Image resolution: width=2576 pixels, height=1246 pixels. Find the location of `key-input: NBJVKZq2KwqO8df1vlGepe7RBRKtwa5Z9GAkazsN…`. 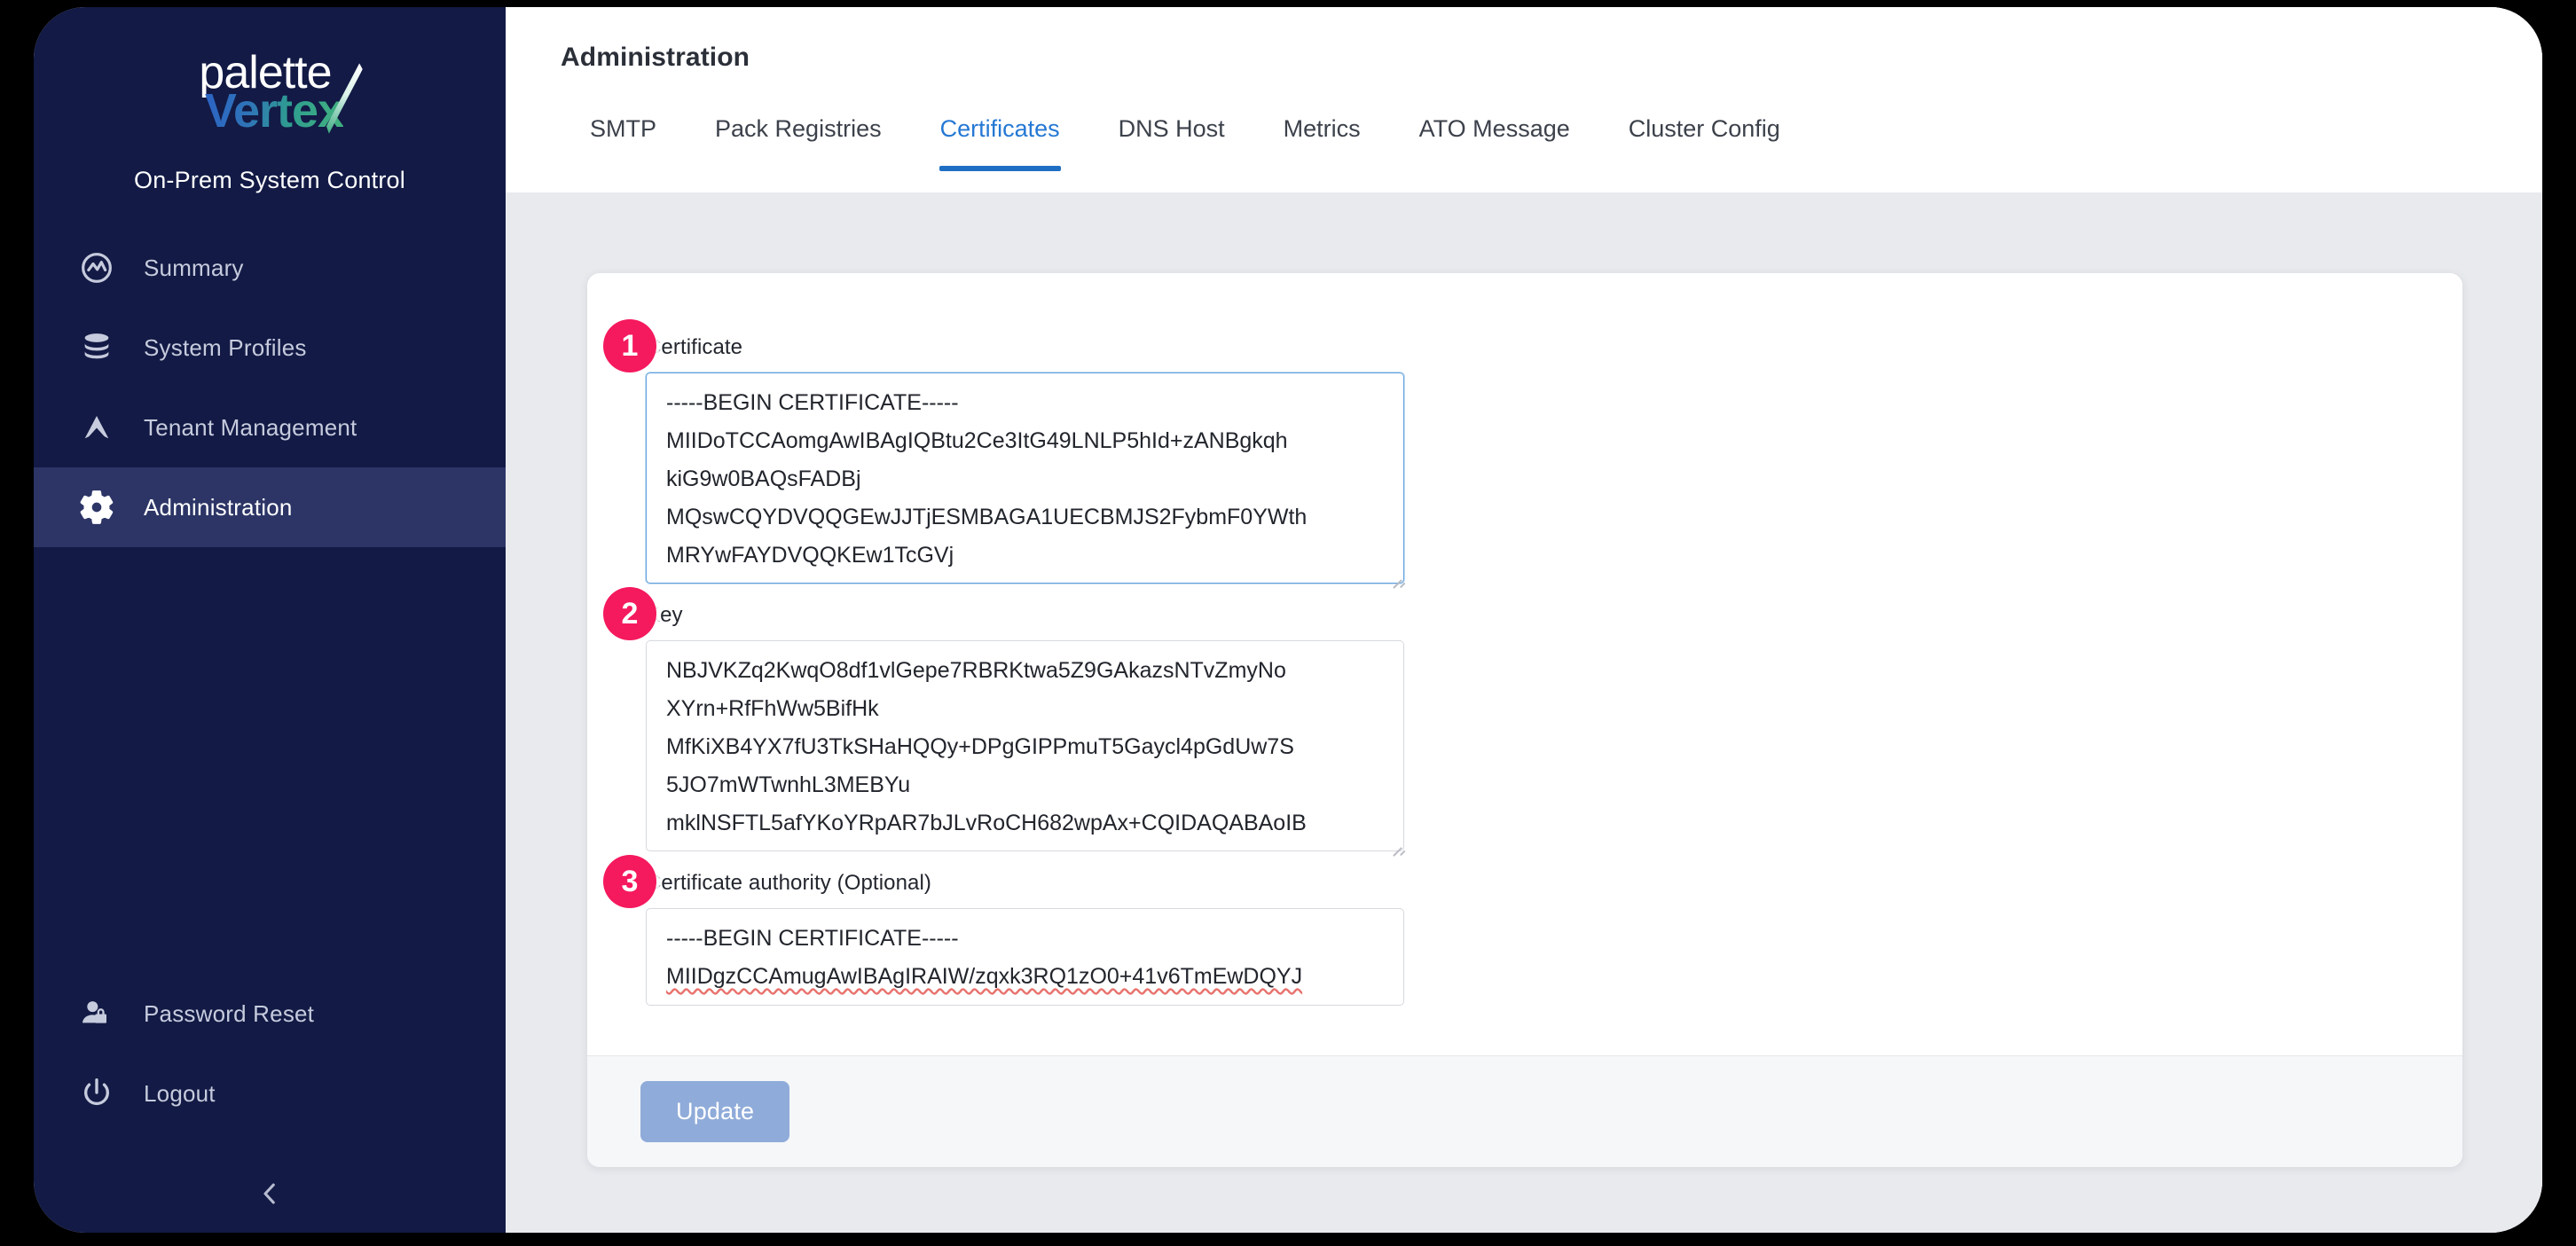

key-input: NBJVKZq2KwqO8df1vlGepe7RBRKtwa5Z9GAkazsN… is located at coordinates (1025, 745).